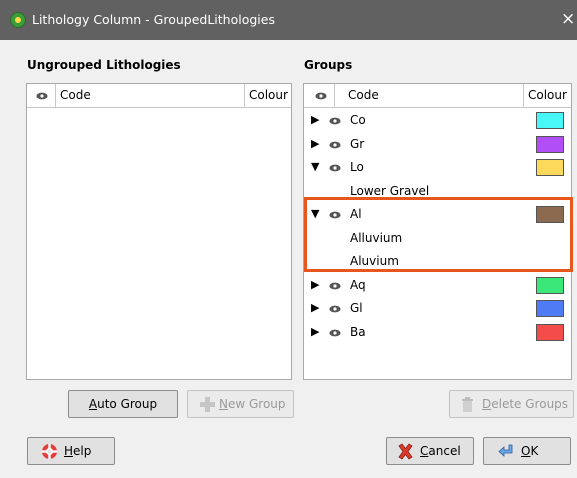 This screenshot has height=478, width=577. What do you see at coordinates (356, 308) in the screenshot?
I see `group-code: Gl` at bounding box center [356, 308].